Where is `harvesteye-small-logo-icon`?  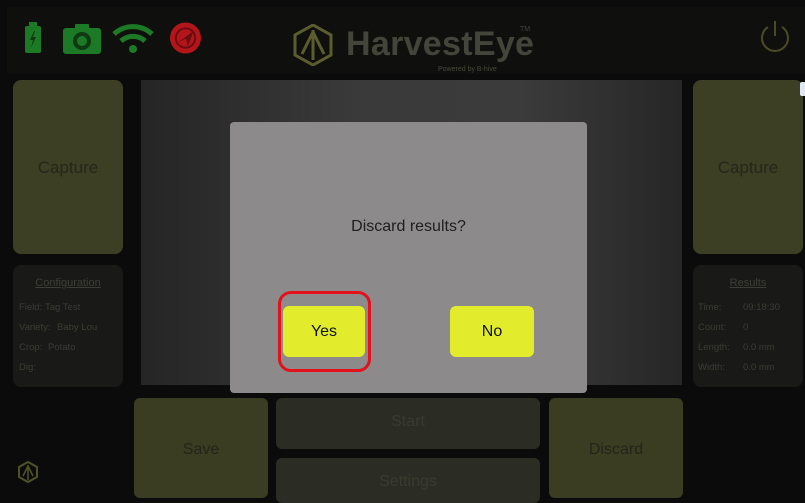
harvesteye-small-logo-icon is located at coordinates (28, 472).